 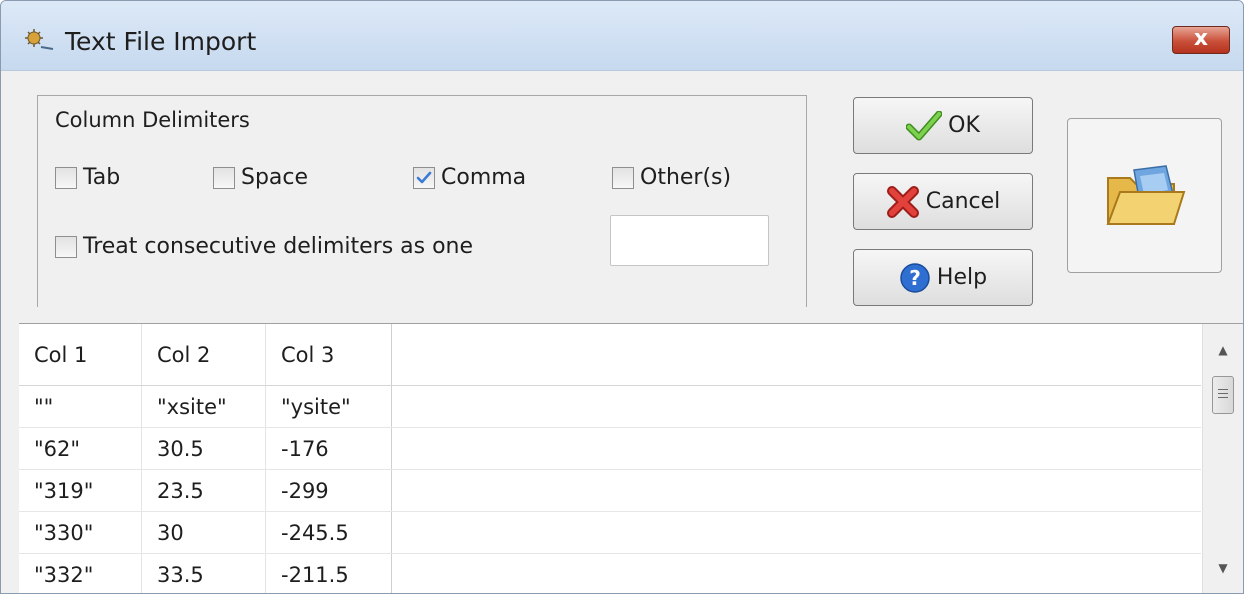 I want to click on grid-header-row: Col 1 Col 2 Col 3, so click(x=610, y=355).